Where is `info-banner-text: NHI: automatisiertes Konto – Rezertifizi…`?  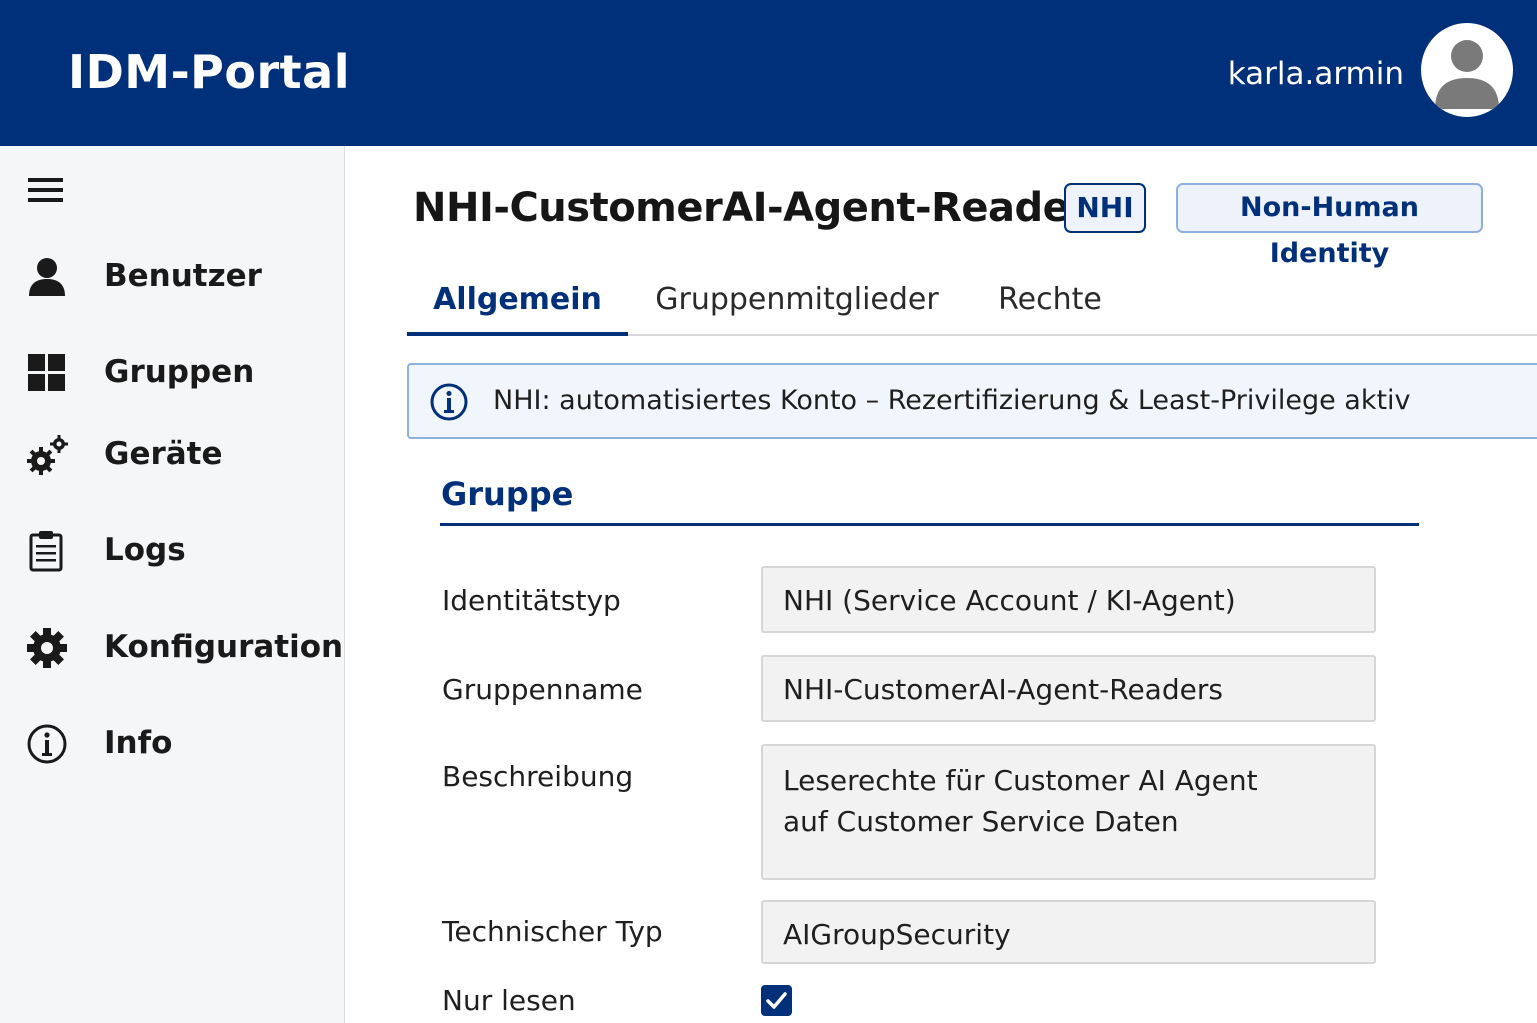 info-banner-text: NHI: automatisiertes Konto – Rezertifizi… is located at coordinates (952, 400).